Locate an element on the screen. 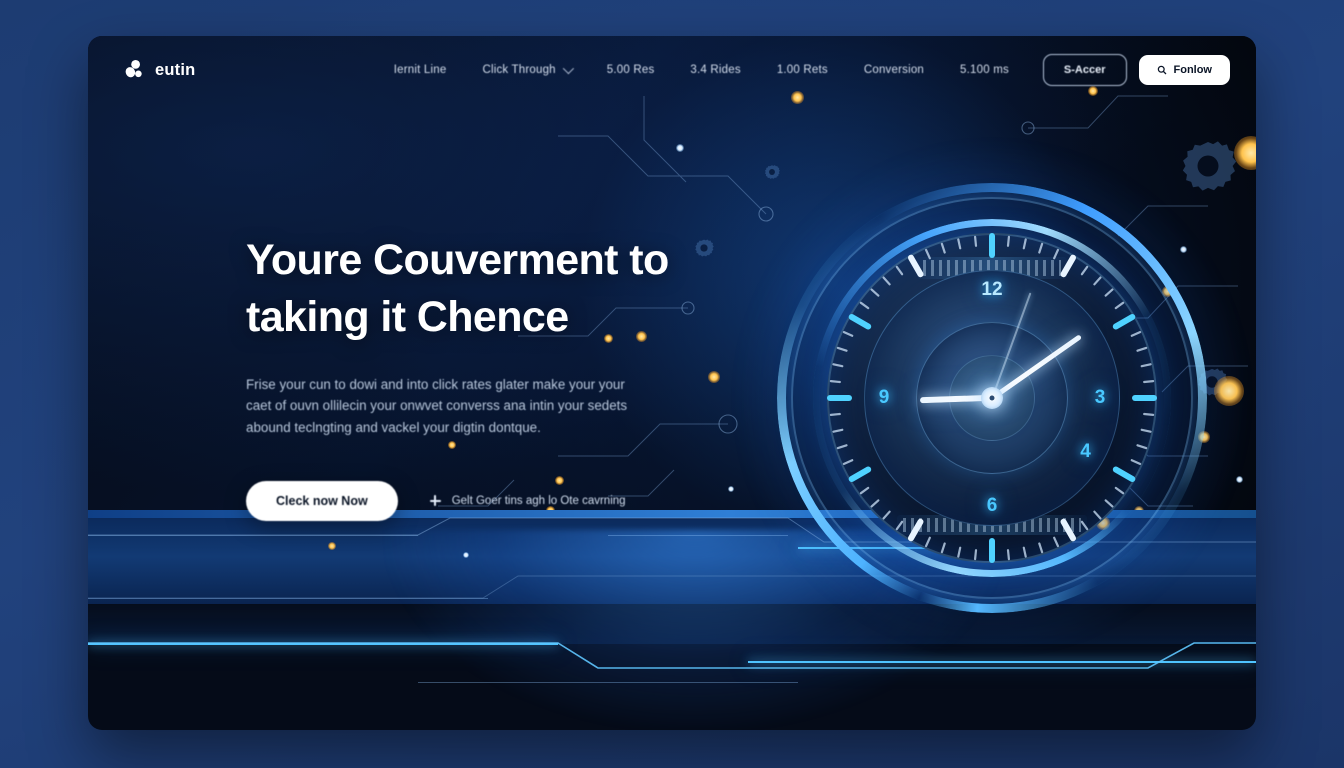 Image resolution: width=1344 pixels, height=768 pixels. clock-center-dot is located at coordinates (992, 398).